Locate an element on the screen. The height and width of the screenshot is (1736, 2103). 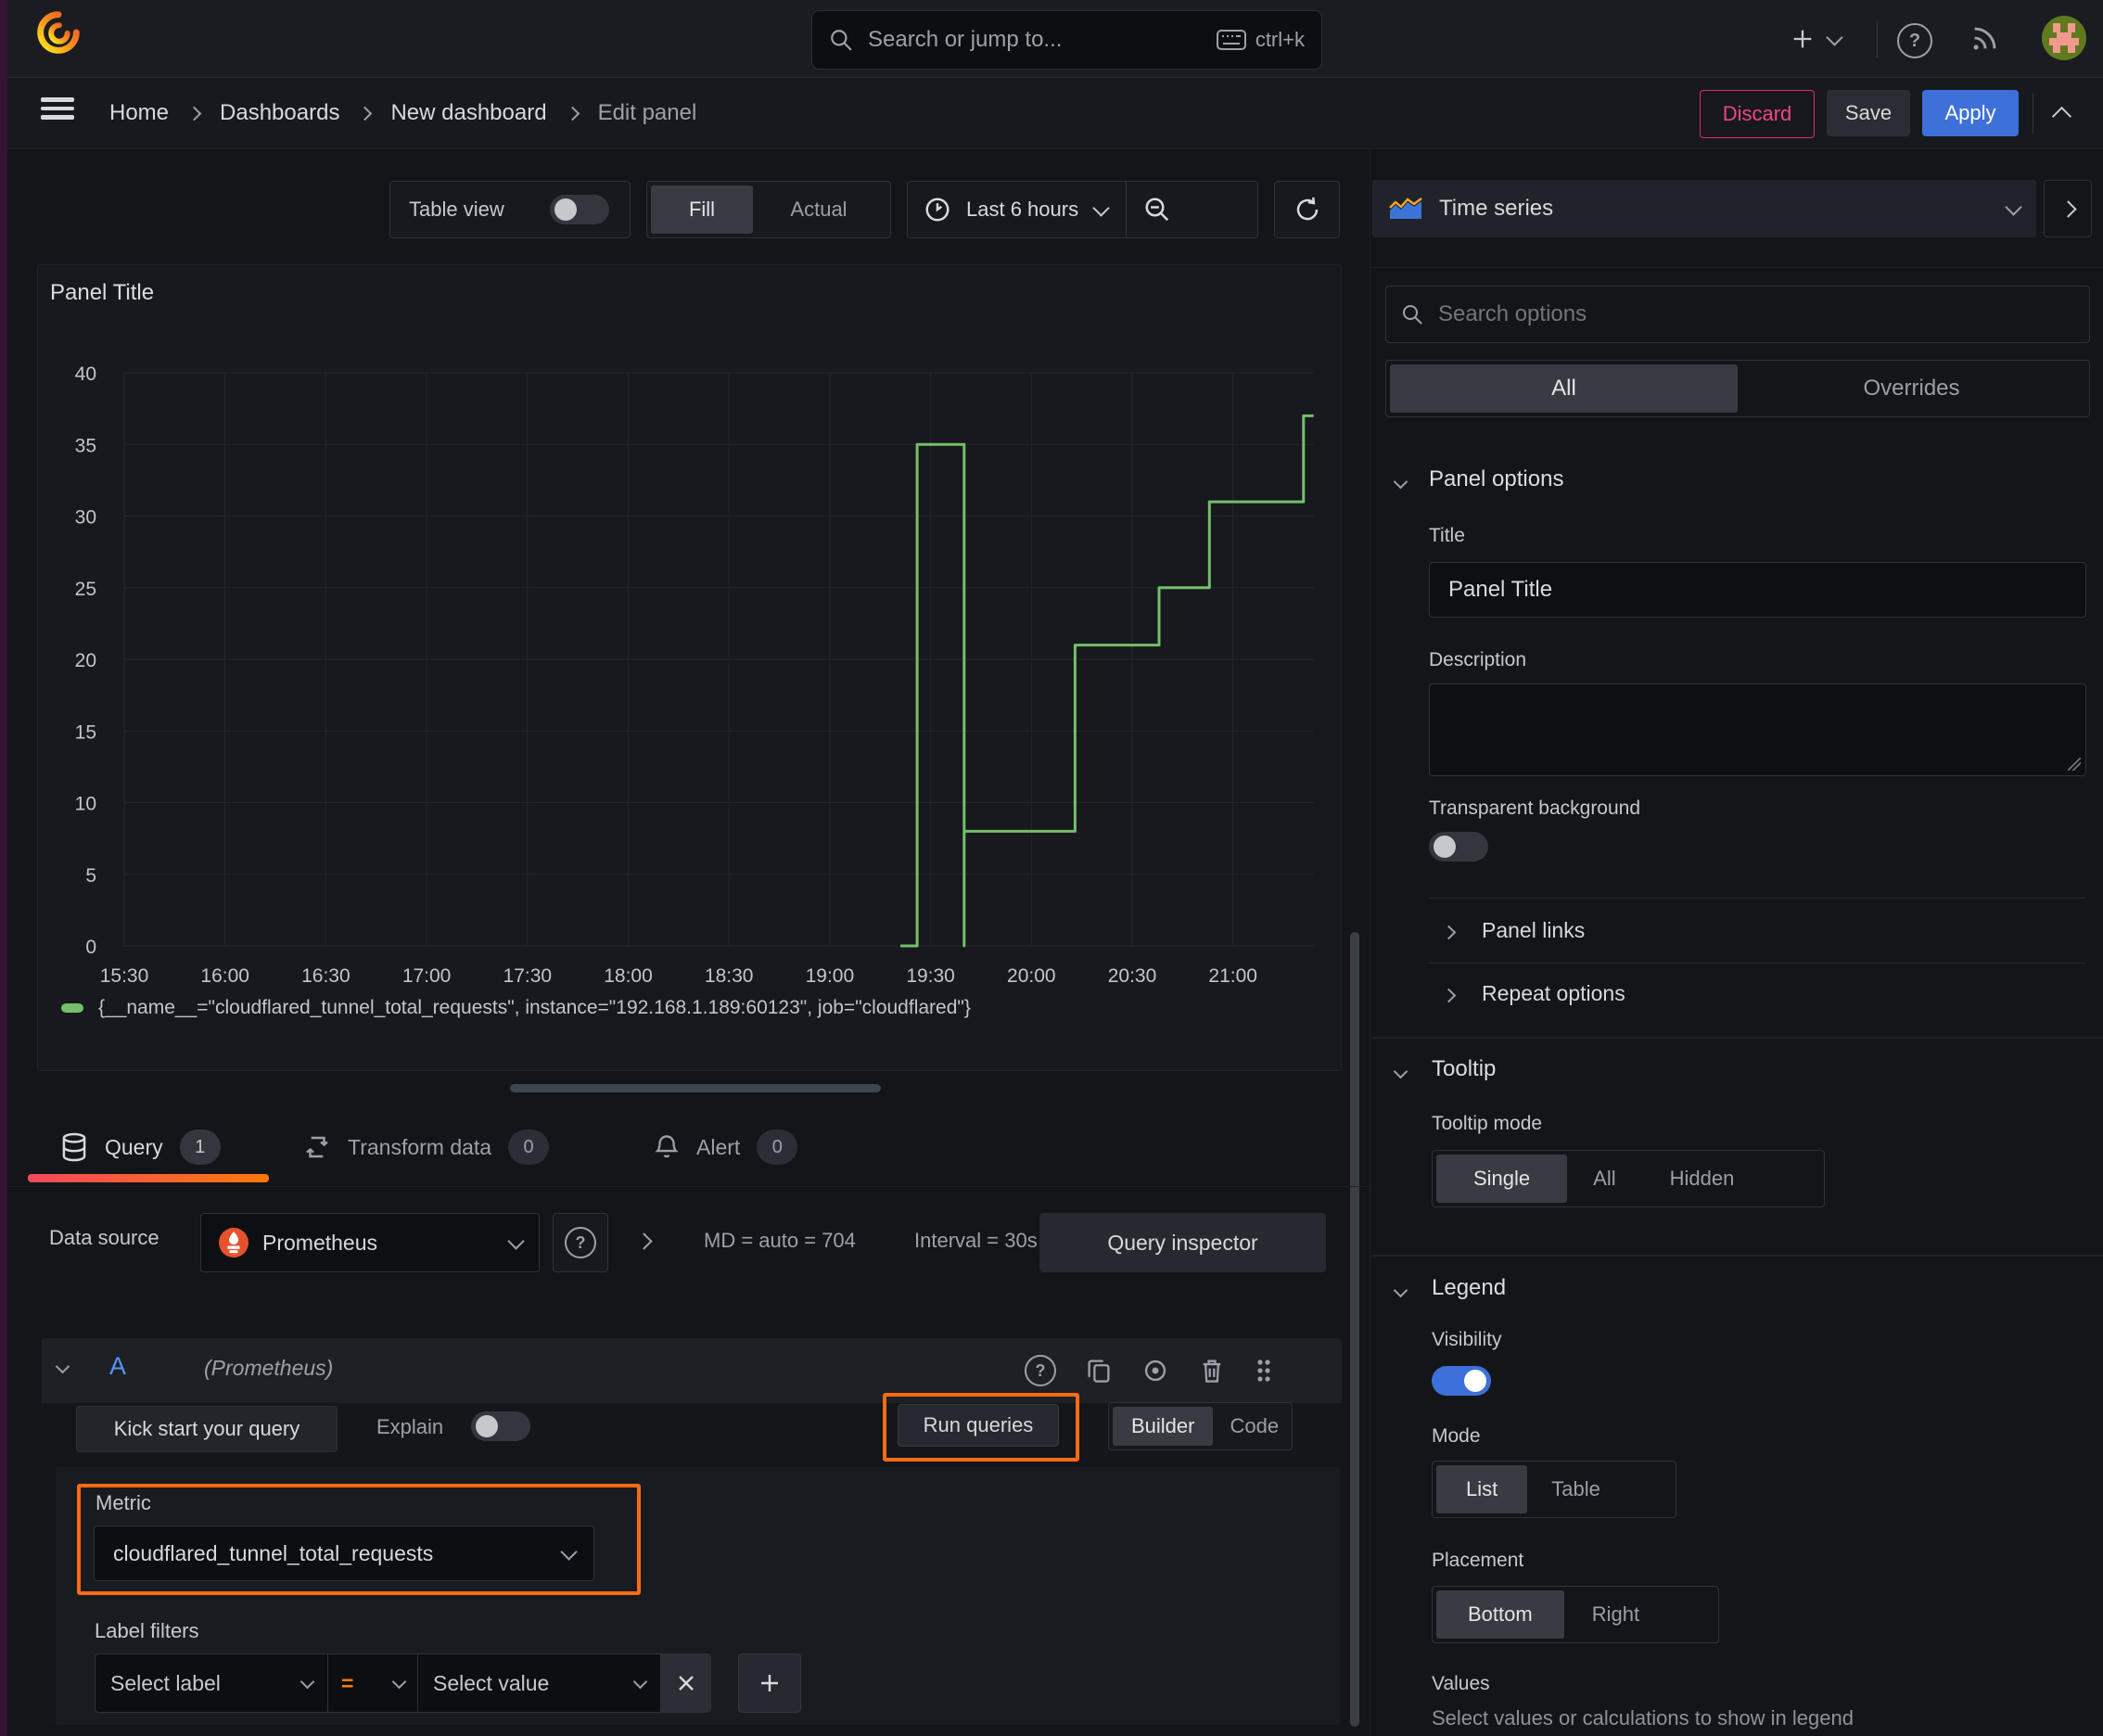
run-queries-button: Run queries is located at coordinates (978, 1425).